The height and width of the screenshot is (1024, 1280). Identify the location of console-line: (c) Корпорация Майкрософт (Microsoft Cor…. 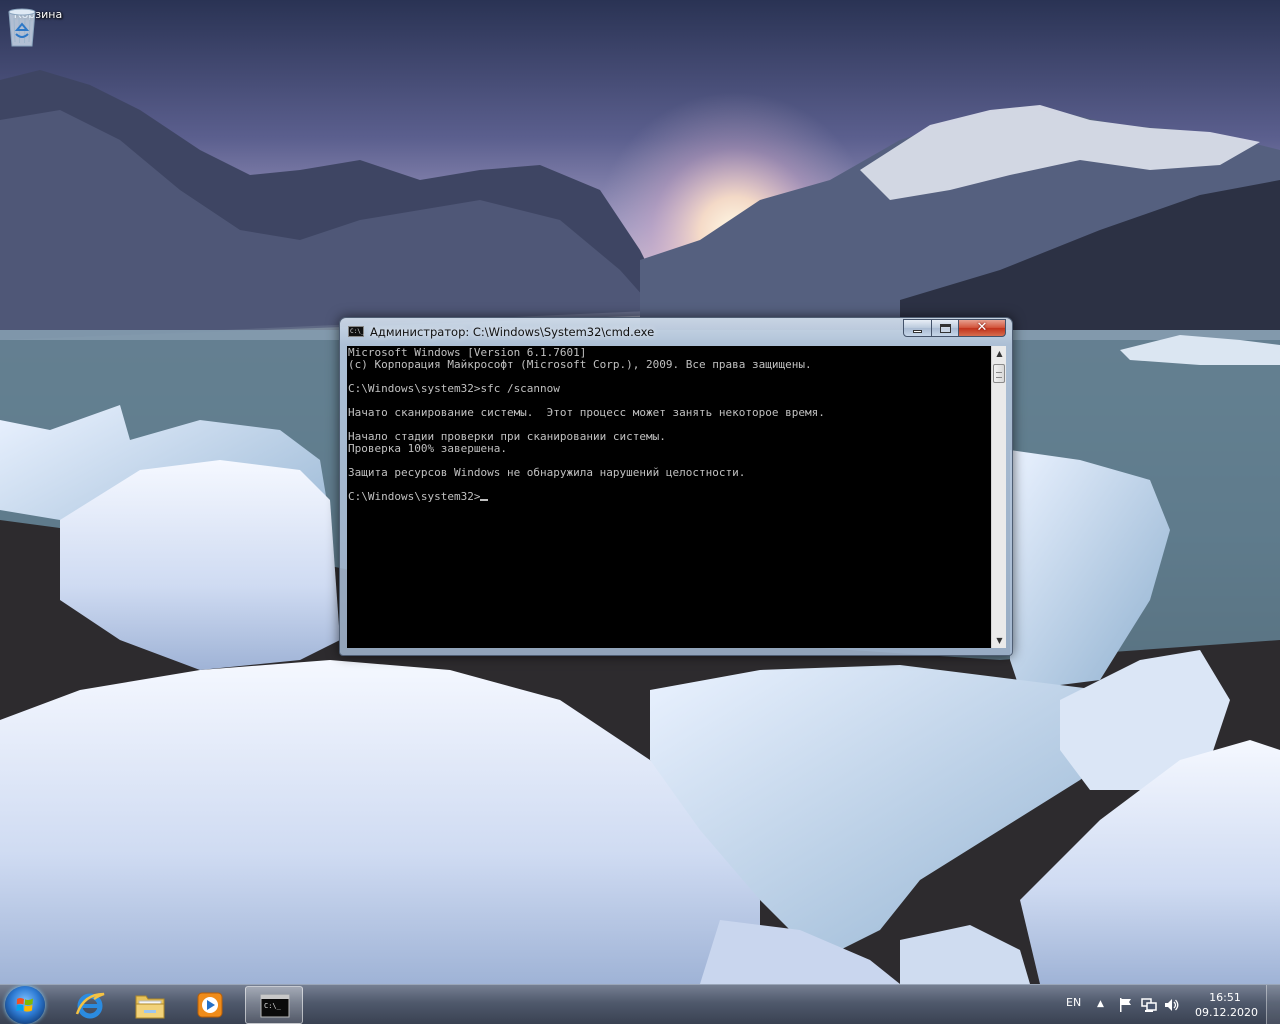
(580, 364).